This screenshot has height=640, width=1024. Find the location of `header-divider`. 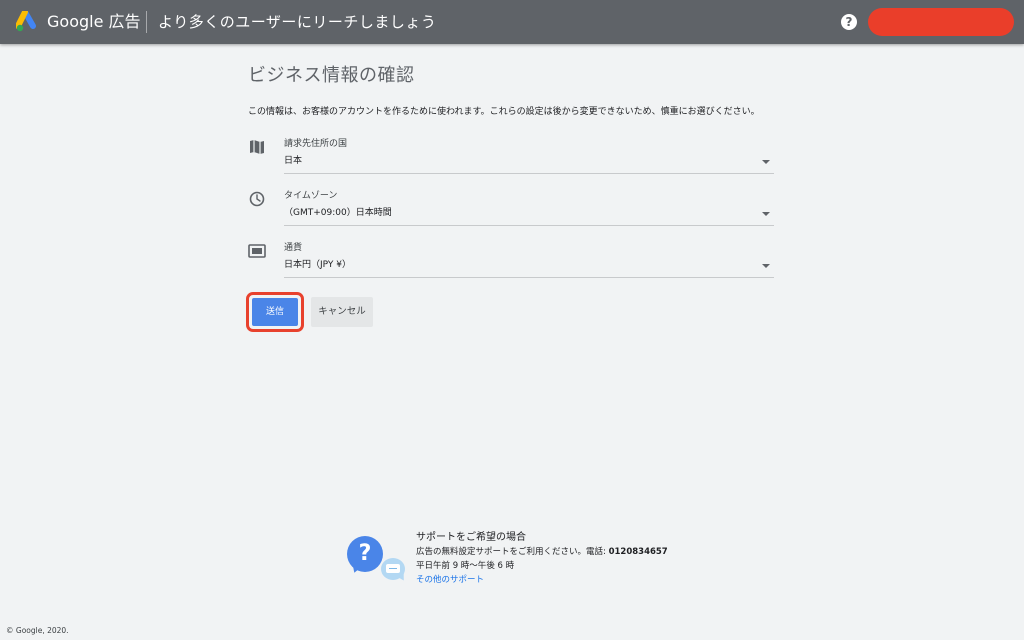

header-divider is located at coordinates (146, 22).